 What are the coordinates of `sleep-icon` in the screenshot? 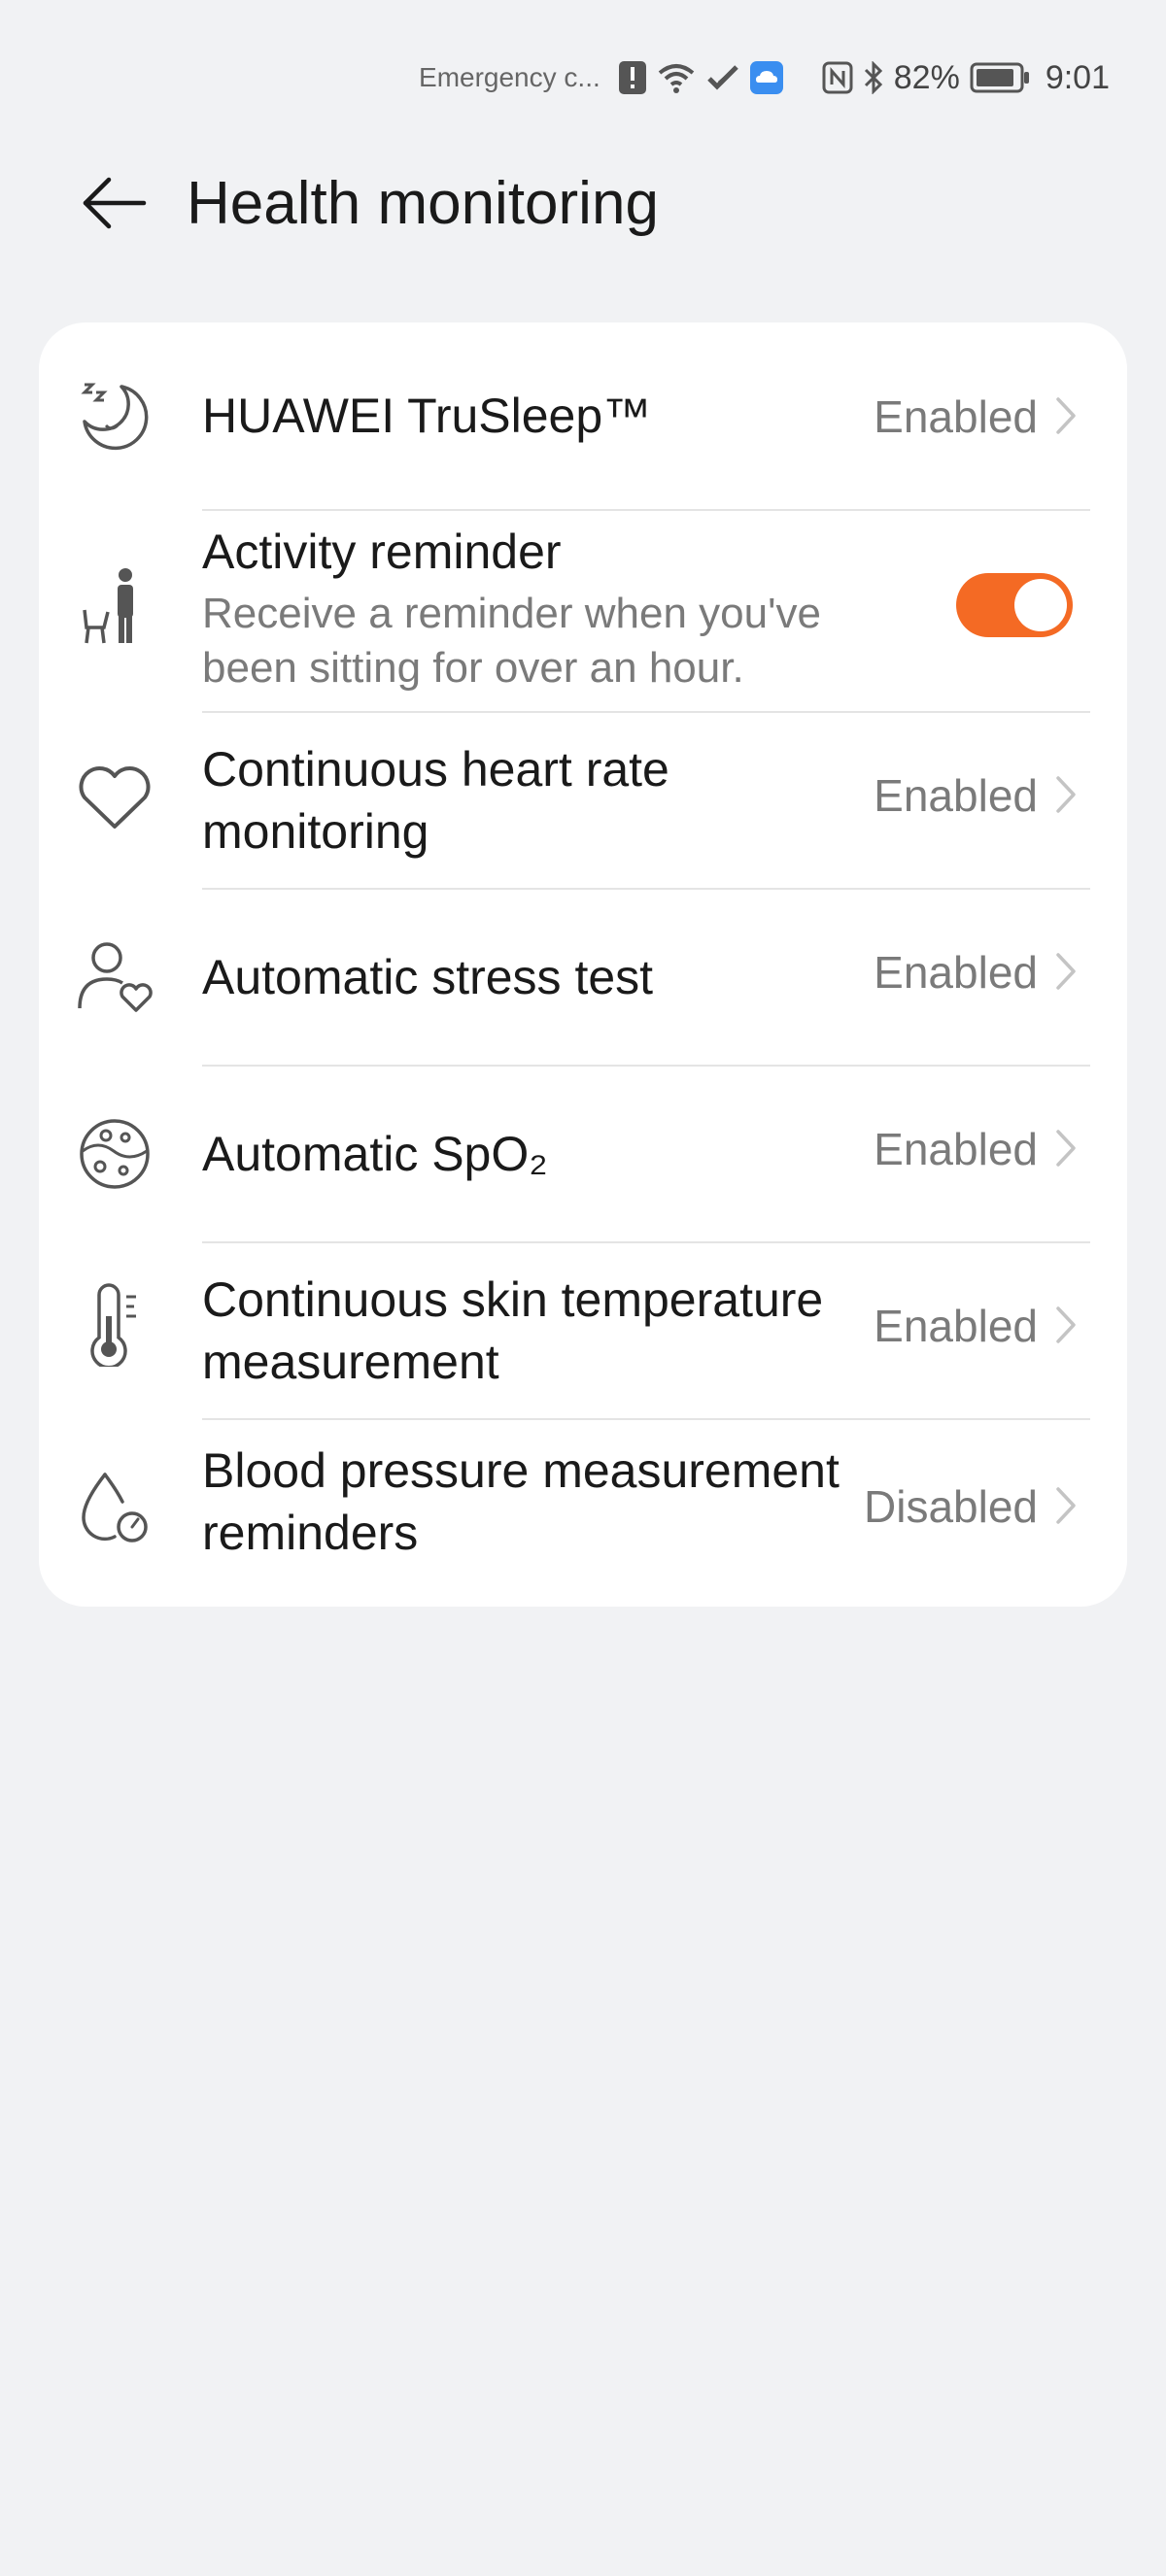 It's located at (114, 417).